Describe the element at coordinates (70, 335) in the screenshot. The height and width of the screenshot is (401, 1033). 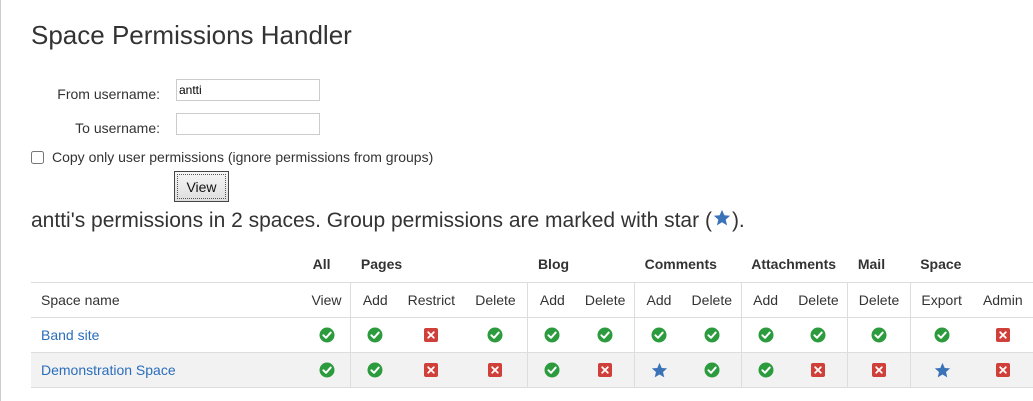
I see `space-name-link: Band site` at that location.